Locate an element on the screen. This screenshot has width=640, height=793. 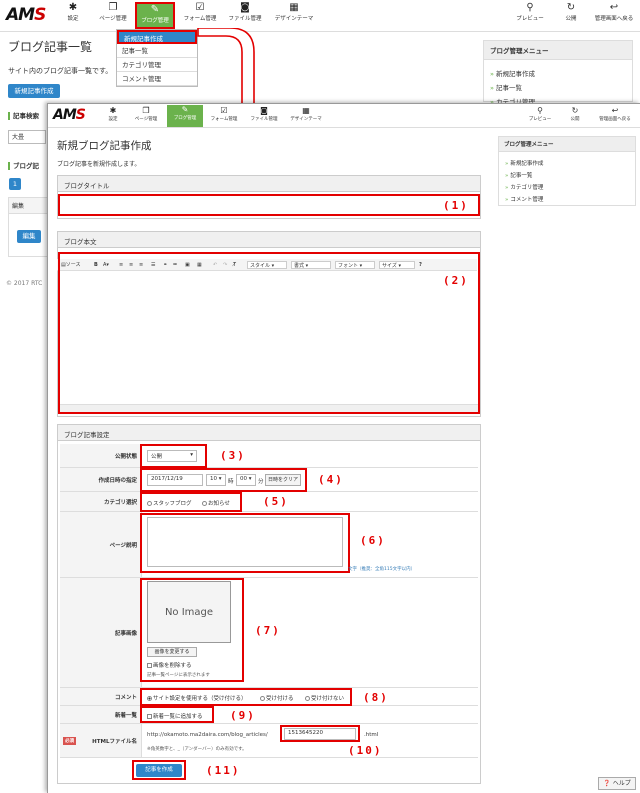
blog-body-header: ブログ本文 is located at coordinates (269, 240).